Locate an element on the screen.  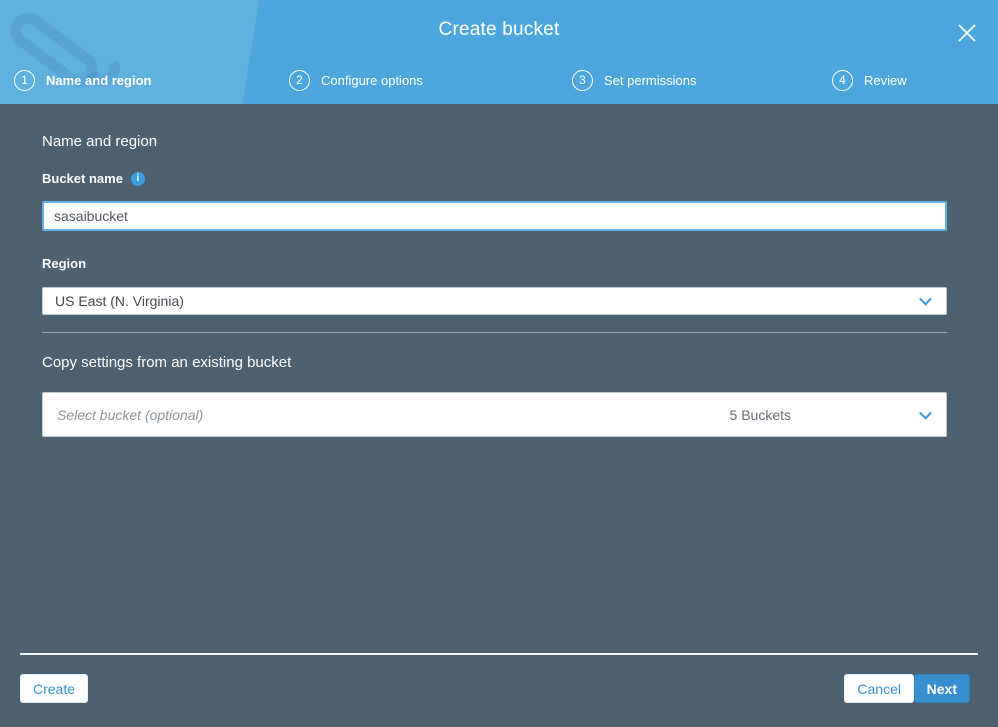
bucket-name-label-text: Bucket name is located at coordinates (82, 178).